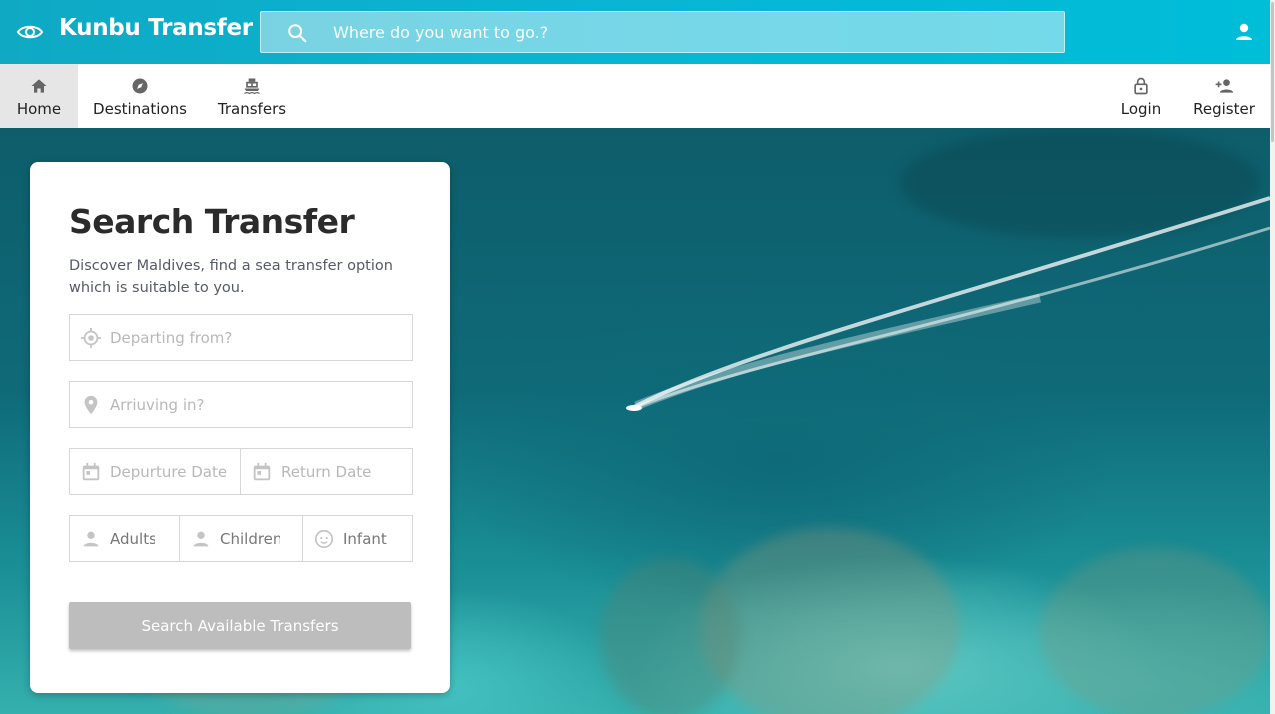  I want to click on date-fields, so click(241, 471).